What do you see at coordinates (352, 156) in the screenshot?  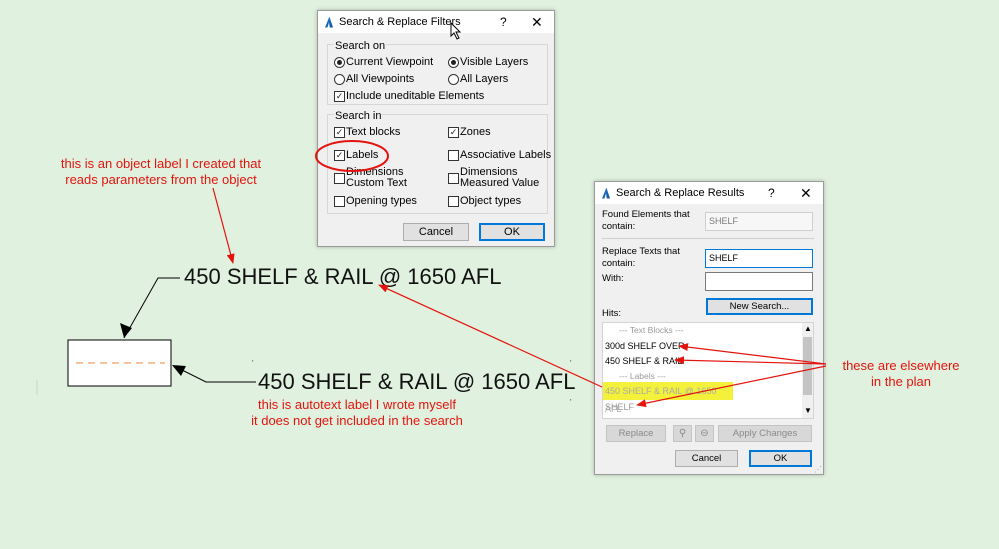 I see `labels-highlight-circle` at bounding box center [352, 156].